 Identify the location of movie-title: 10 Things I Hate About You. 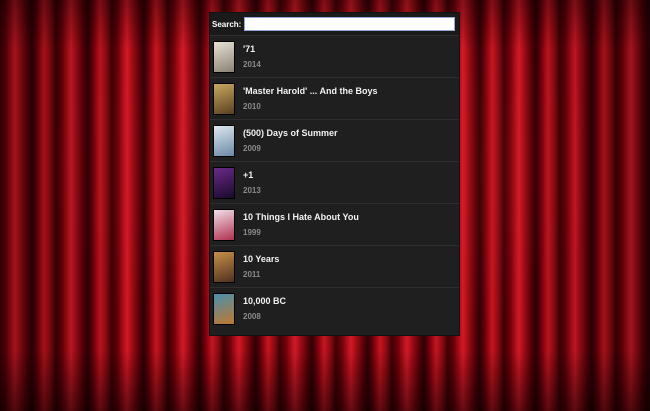
(301, 216).